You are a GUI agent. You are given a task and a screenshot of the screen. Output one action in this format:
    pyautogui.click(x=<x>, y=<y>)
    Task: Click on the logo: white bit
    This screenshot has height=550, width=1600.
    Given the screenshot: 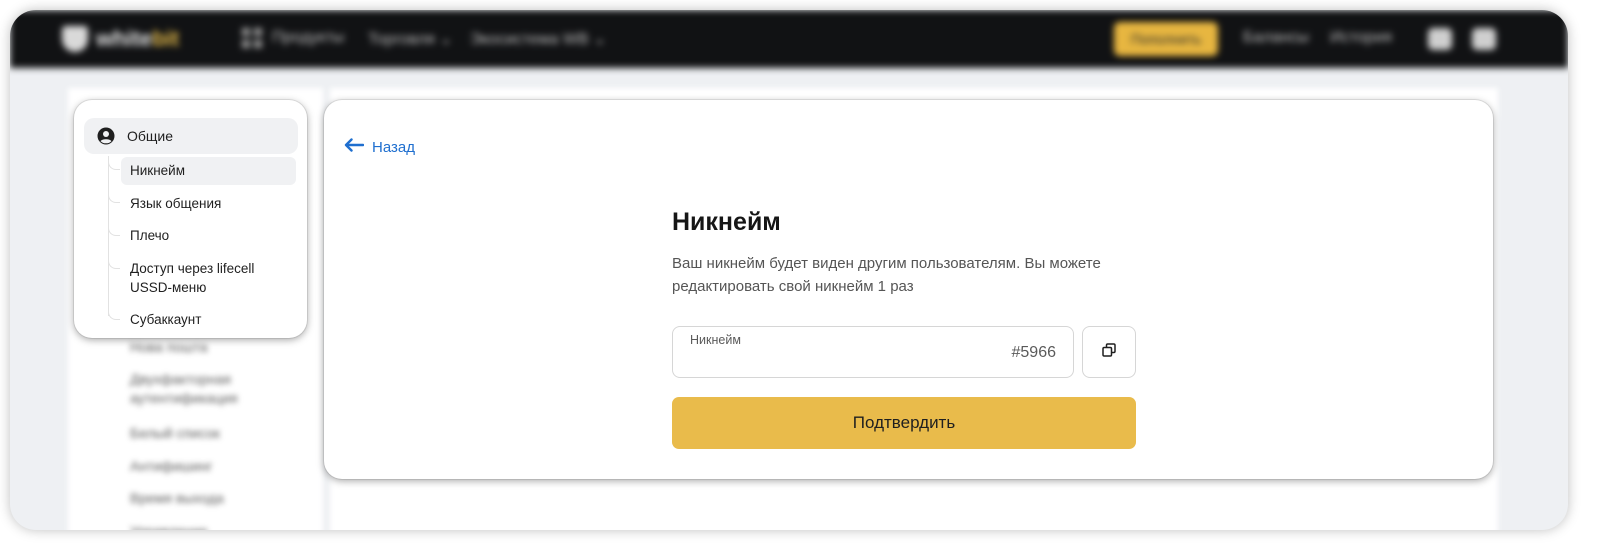 What is the action you would take?
    pyautogui.click(x=120, y=39)
    